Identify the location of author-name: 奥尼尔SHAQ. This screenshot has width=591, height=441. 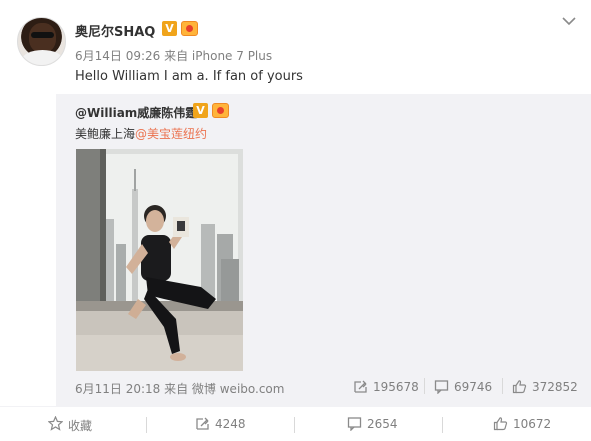
(115, 30).